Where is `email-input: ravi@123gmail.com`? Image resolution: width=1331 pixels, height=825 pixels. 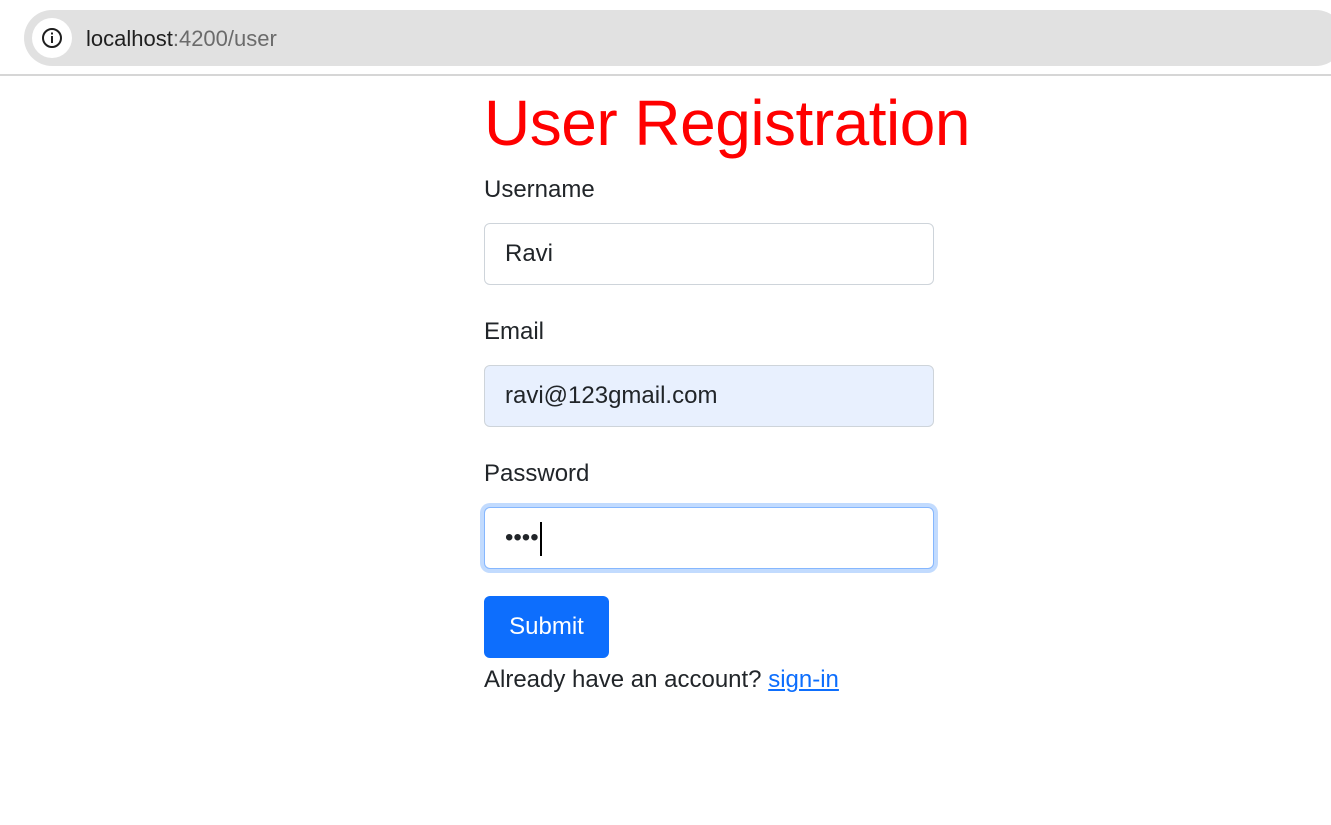 email-input: ravi@123gmail.com is located at coordinates (709, 396).